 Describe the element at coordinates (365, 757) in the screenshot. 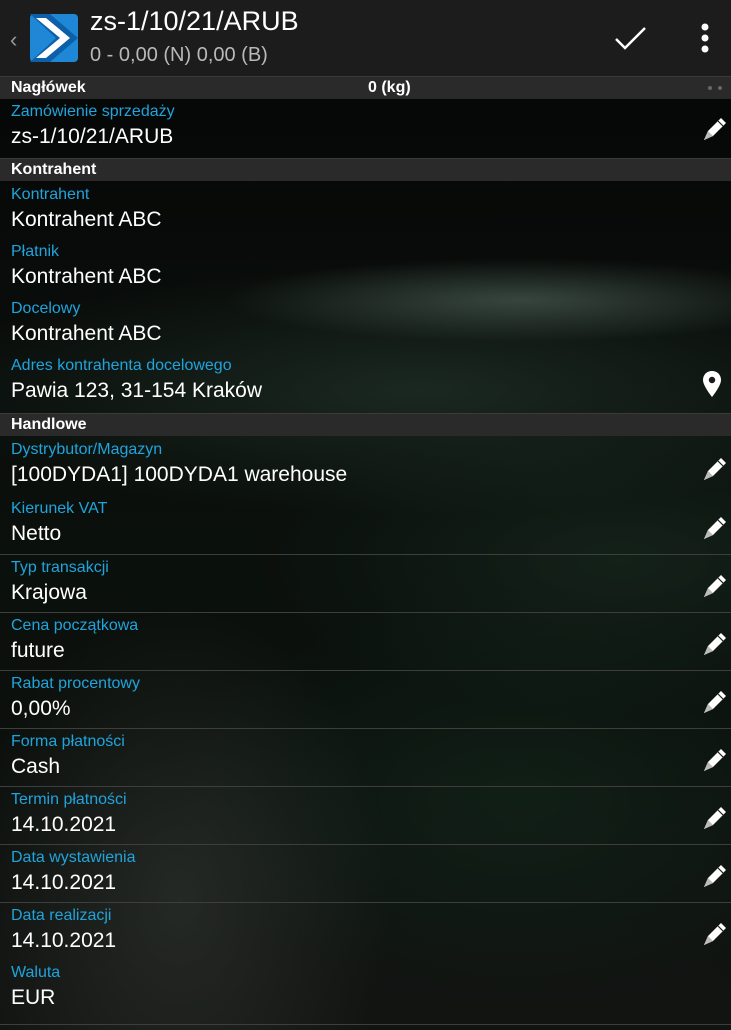

I see `field-forma-platnosci: Forma płatności Cash` at that location.